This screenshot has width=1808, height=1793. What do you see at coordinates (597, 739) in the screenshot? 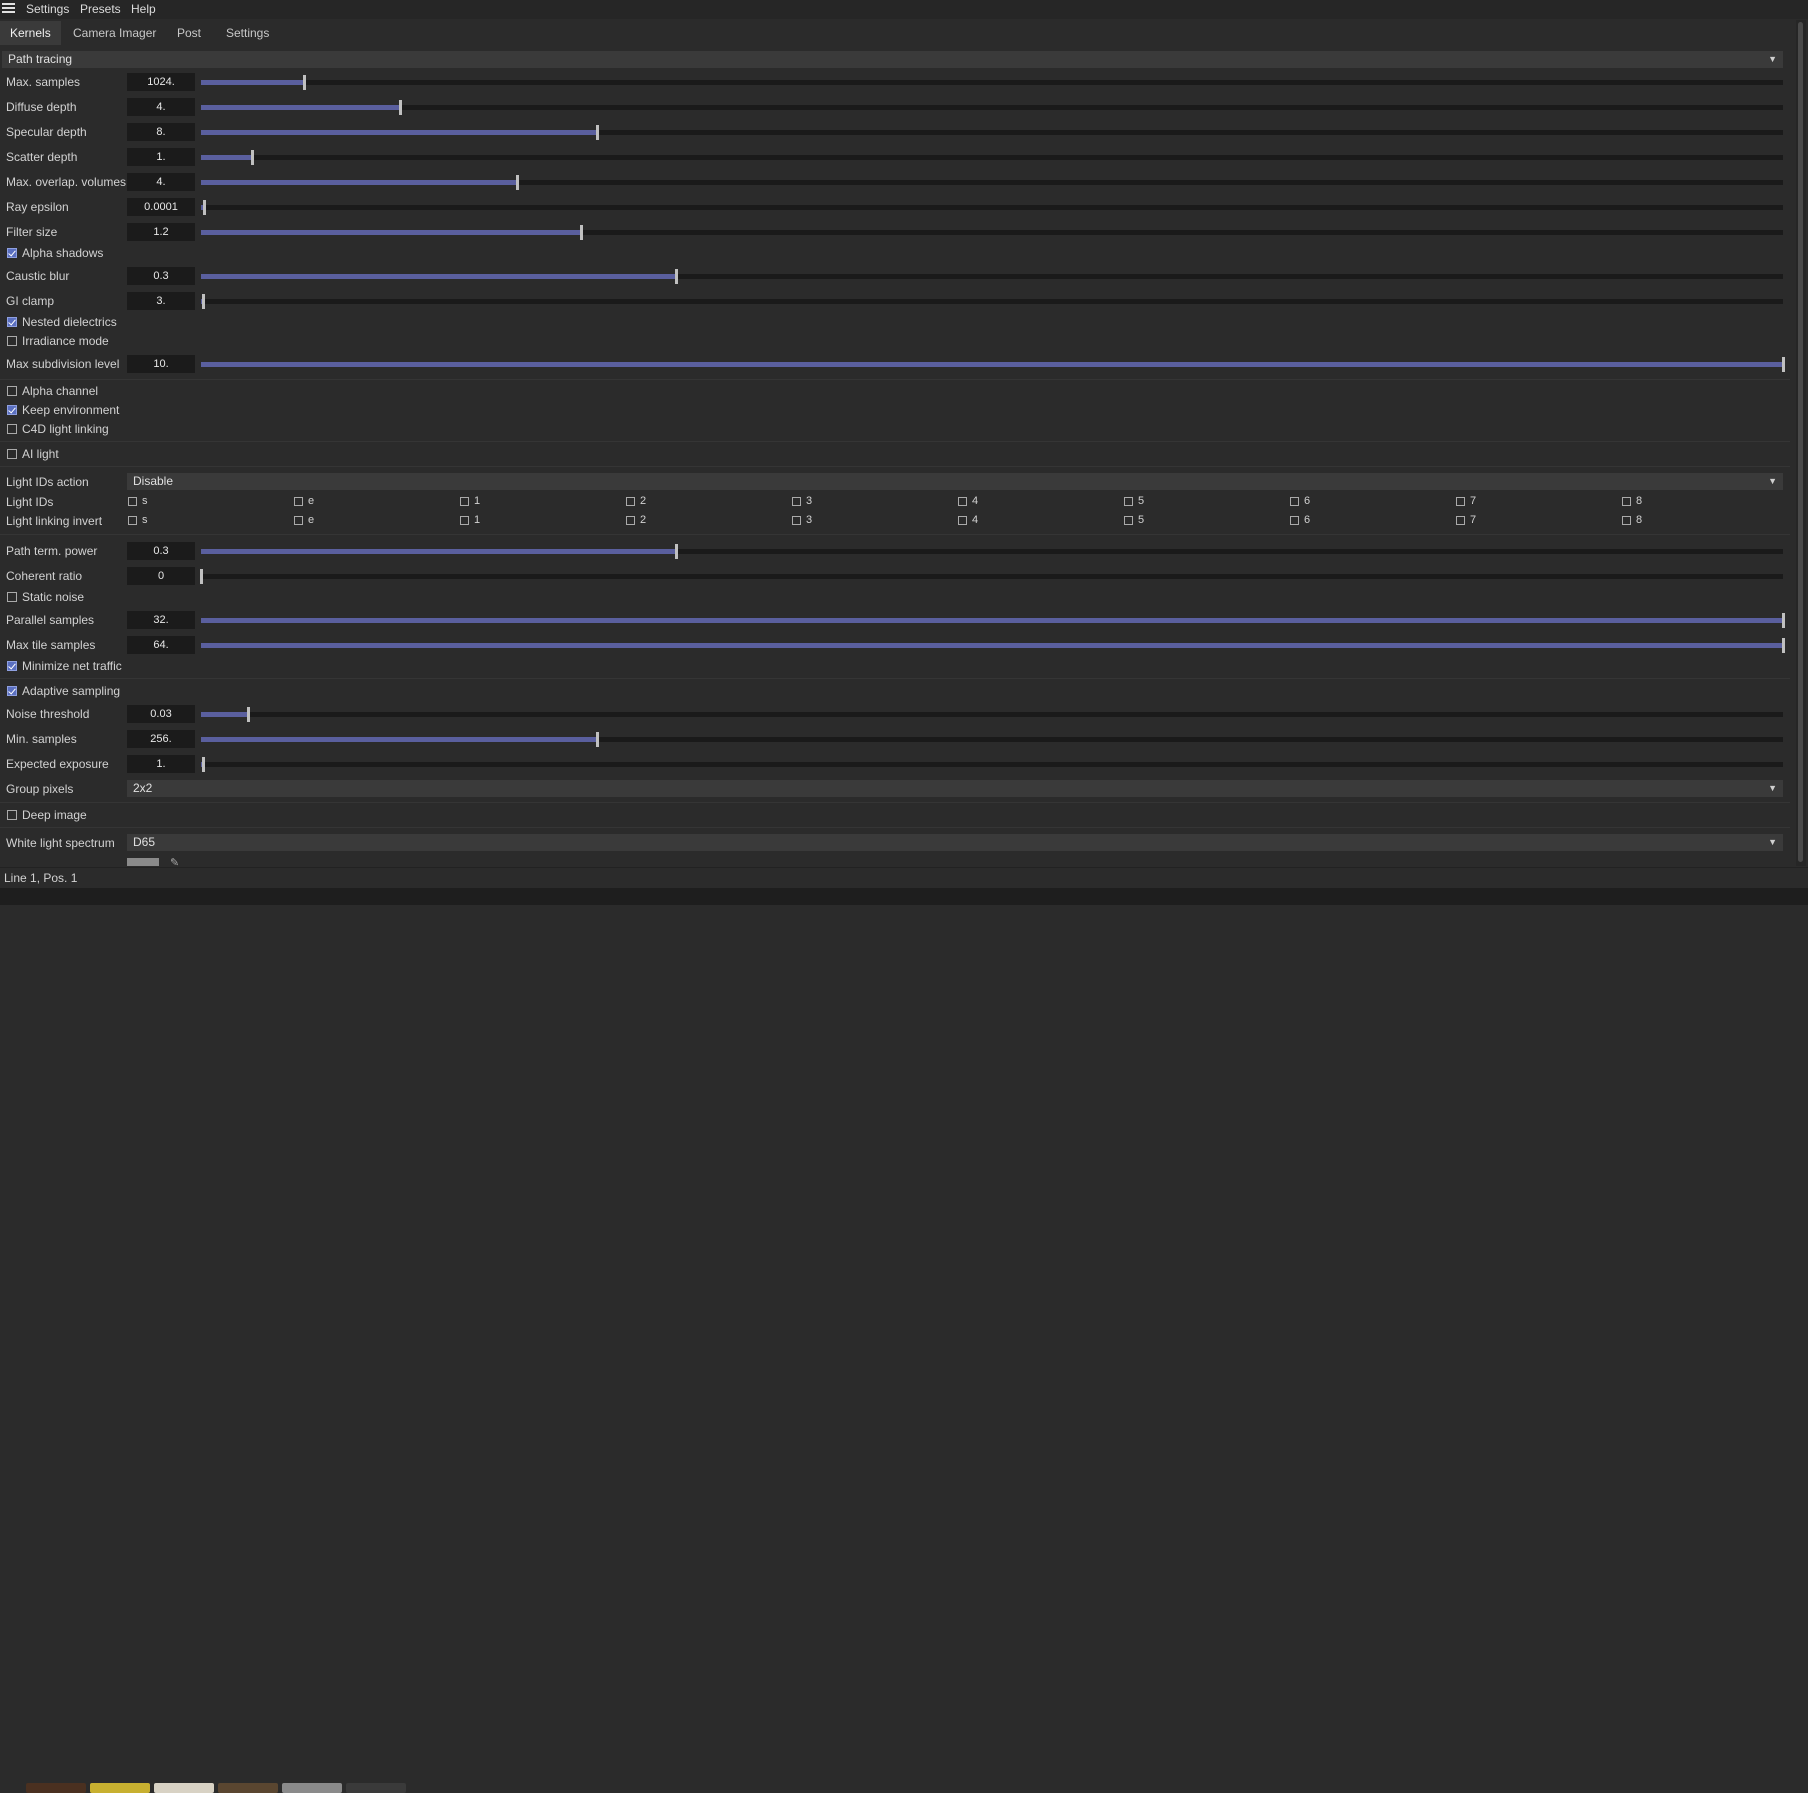
I see `min-samples-slider-handle` at bounding box center [597, 739].